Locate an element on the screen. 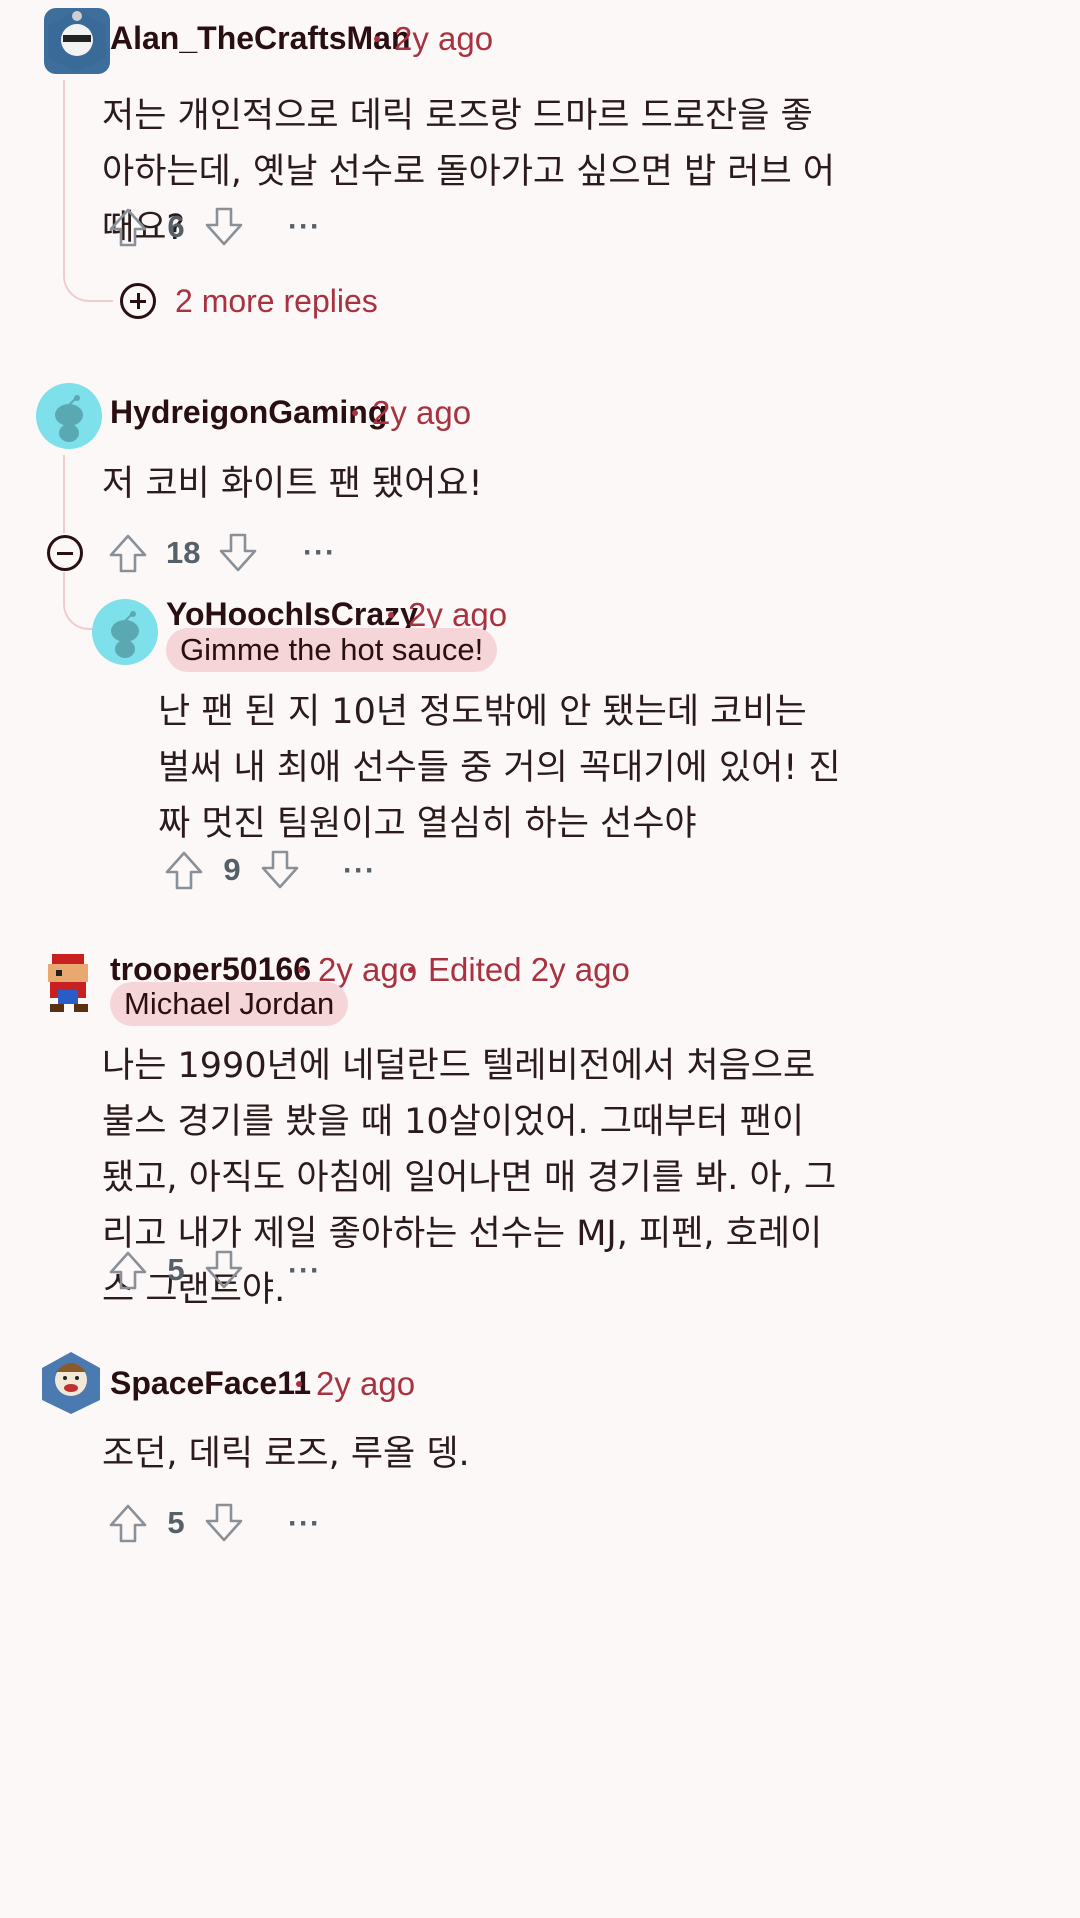  vote-count: 6 is located at coordinates (176, 226).